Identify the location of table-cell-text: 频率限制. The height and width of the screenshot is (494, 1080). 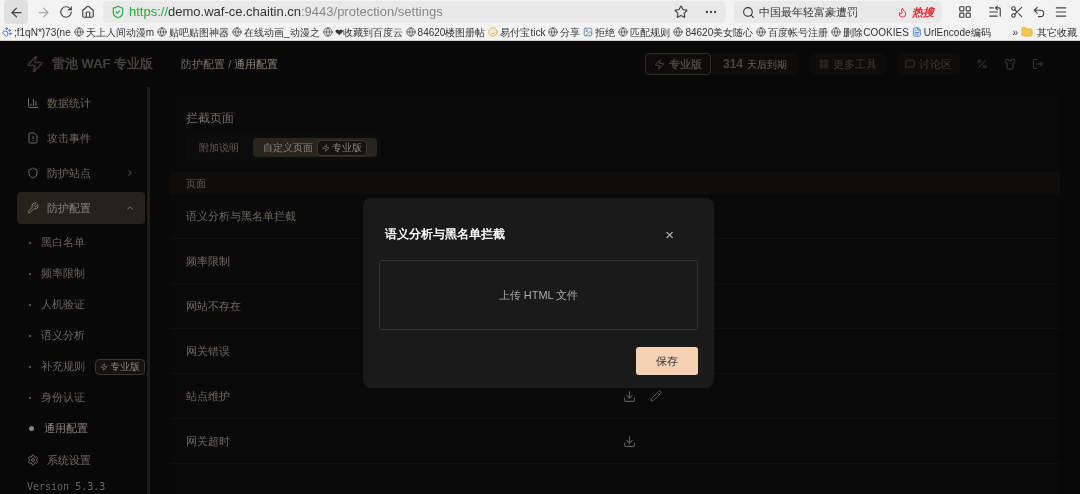
(208, 261).